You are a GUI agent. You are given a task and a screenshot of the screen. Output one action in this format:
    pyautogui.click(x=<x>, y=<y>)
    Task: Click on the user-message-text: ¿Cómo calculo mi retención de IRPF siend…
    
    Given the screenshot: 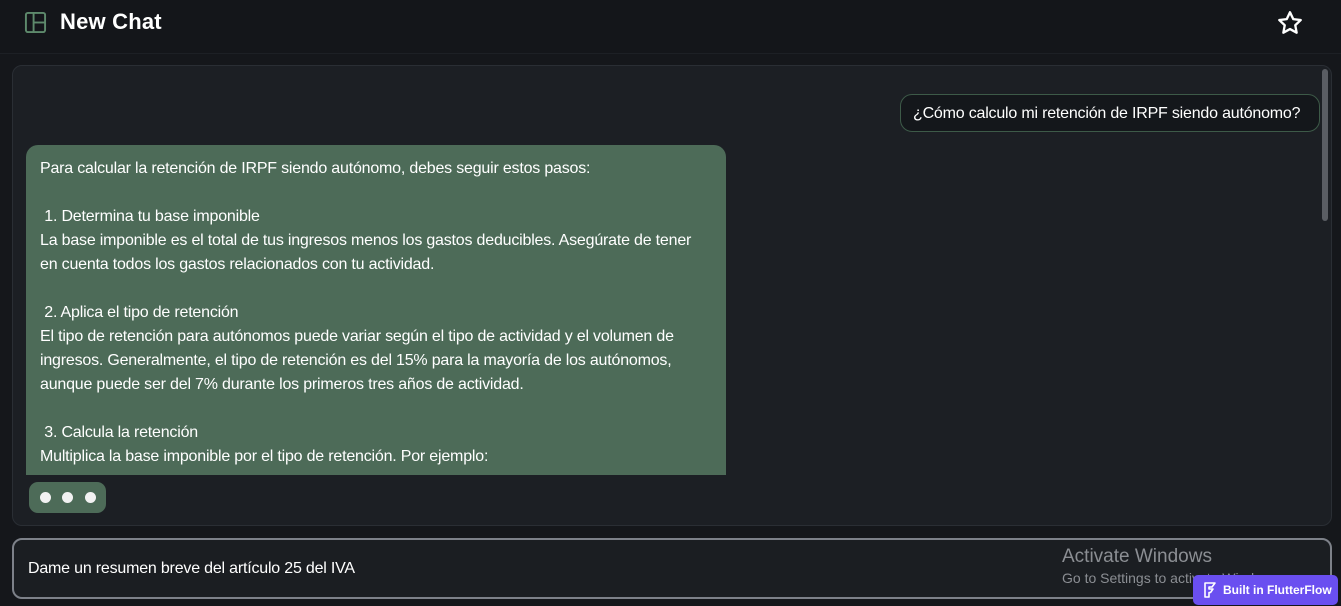 What is the action you would take?
    pyautogui.click(x=1107, y=113)
    